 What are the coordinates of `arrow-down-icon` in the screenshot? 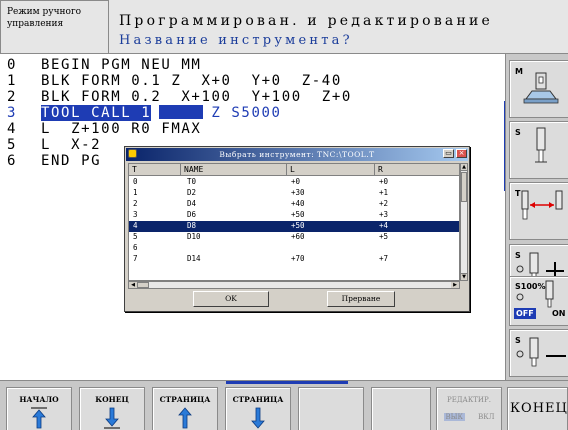 It's located at (258, 418).